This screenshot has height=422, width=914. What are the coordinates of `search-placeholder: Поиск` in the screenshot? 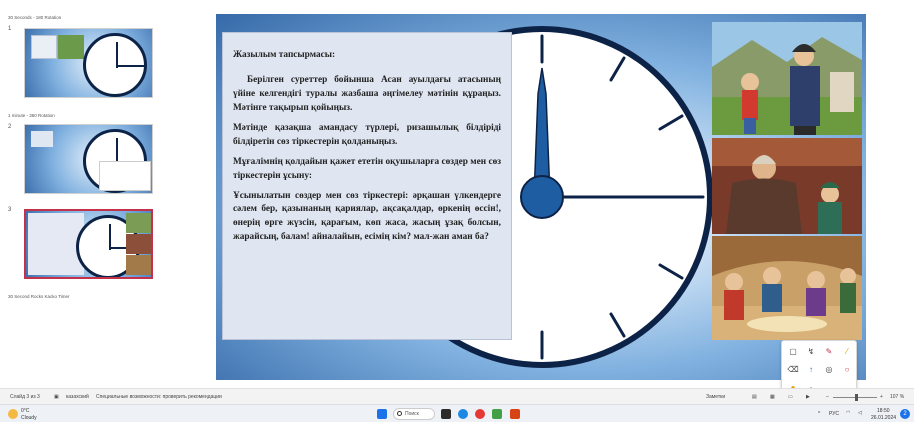 It's located at (412, 414).